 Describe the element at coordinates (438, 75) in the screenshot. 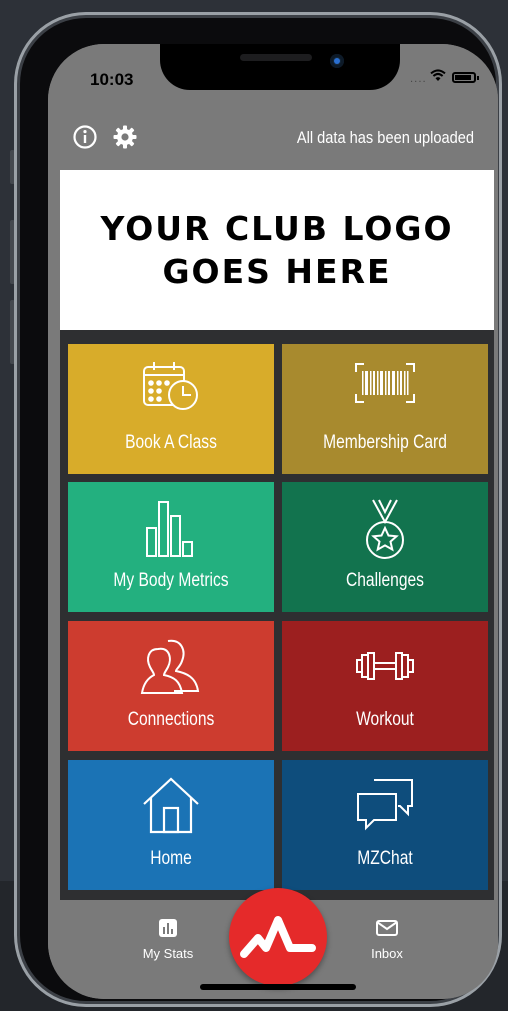

I see `wifi-icon` at that location.